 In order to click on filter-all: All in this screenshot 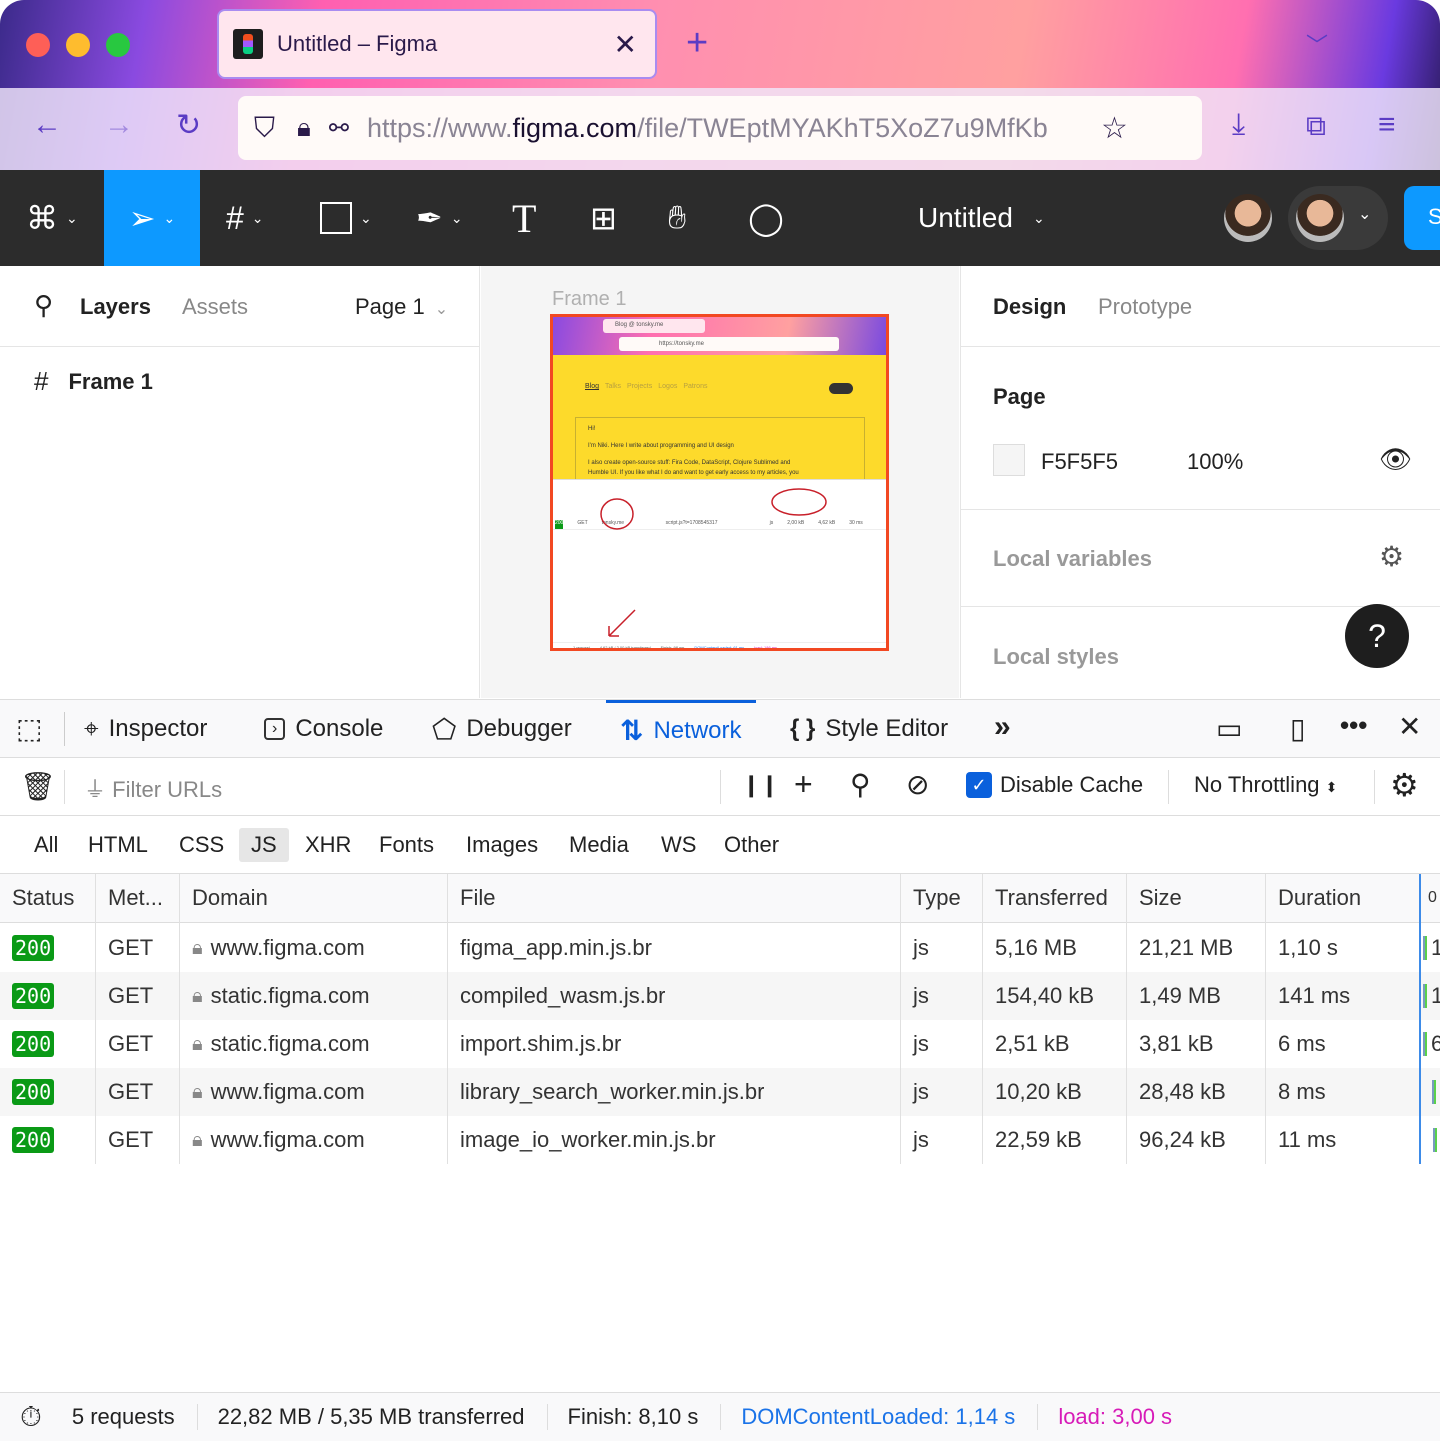, I will do `click(46, 845)`.